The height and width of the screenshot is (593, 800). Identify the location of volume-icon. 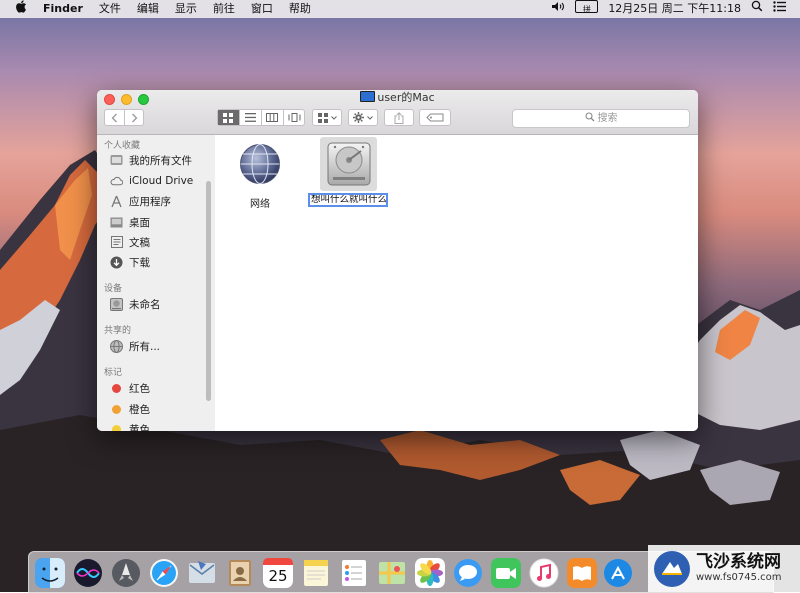
(558, 9).